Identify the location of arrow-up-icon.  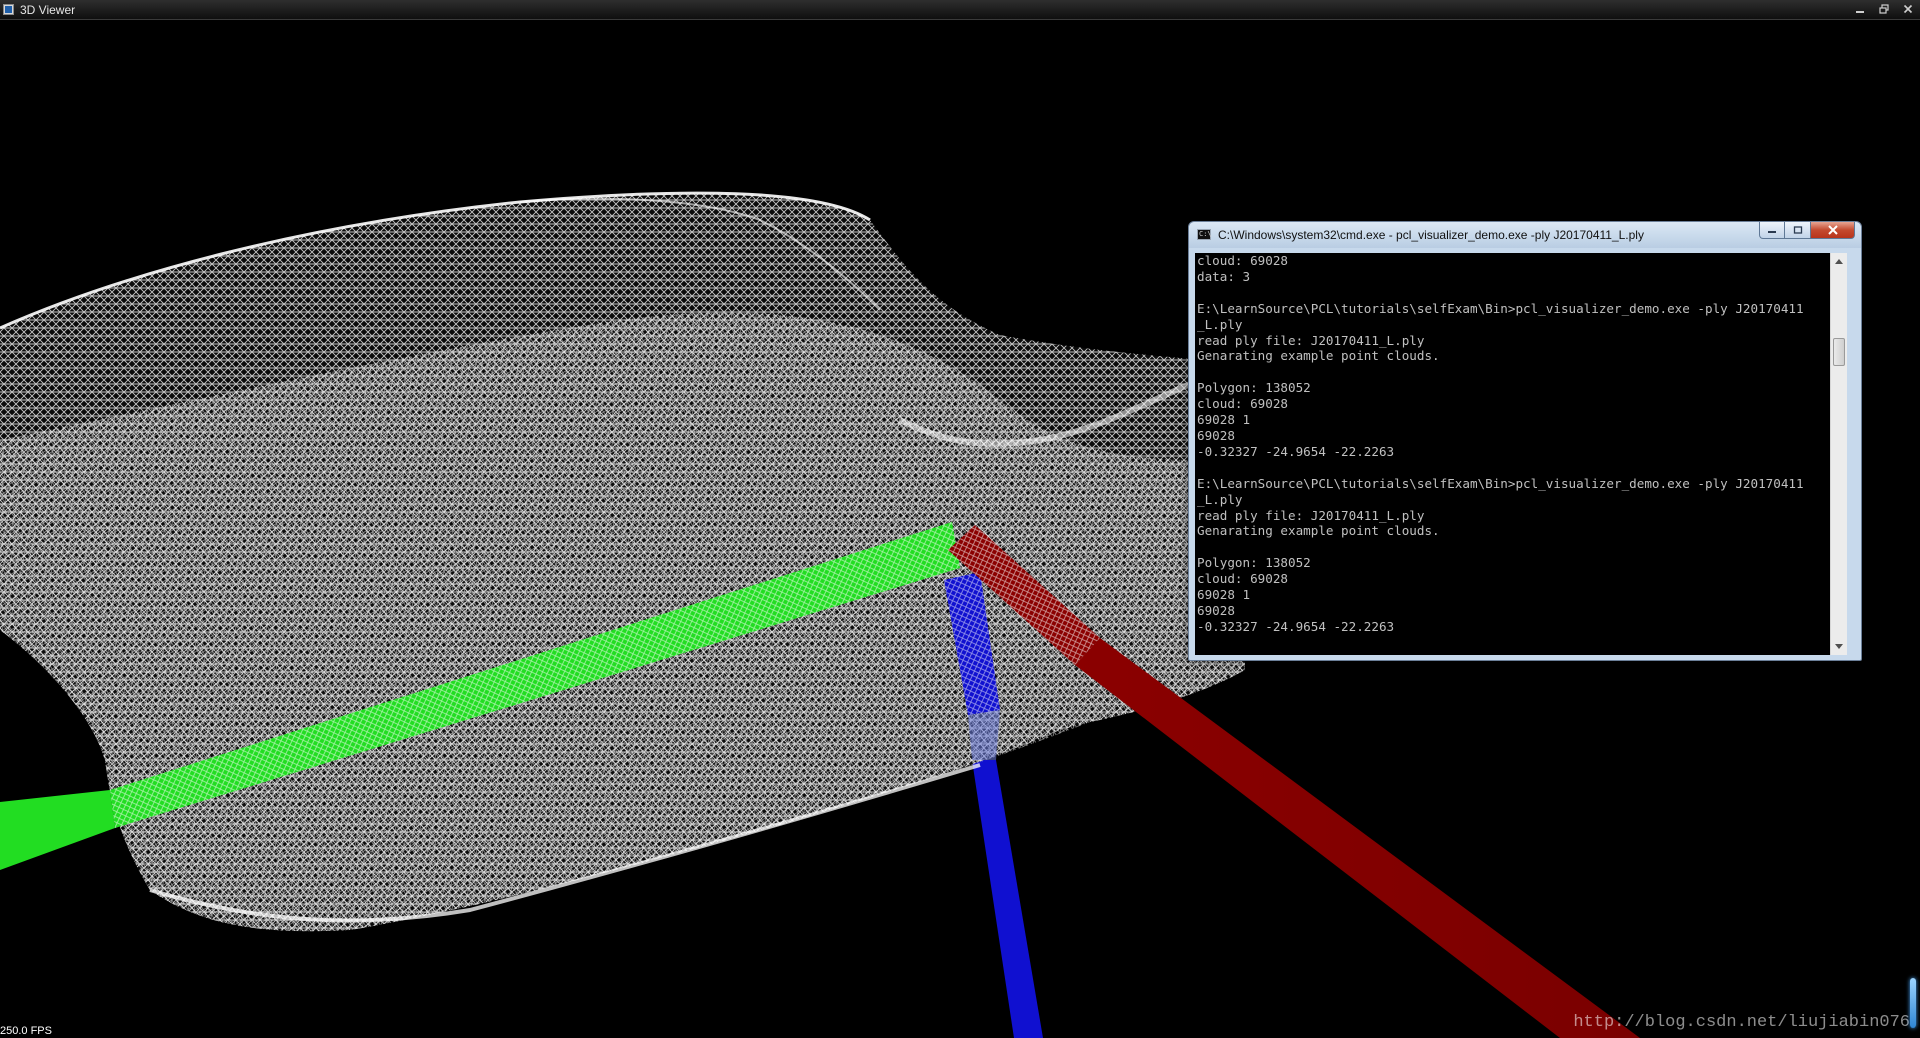
(1839, 261).